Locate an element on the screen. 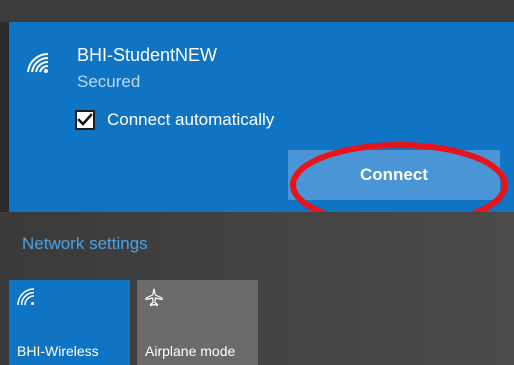 Image resolution: width=514 pixels, height=365 pixels. checkmark-icon is located at coordinates (85, 119).